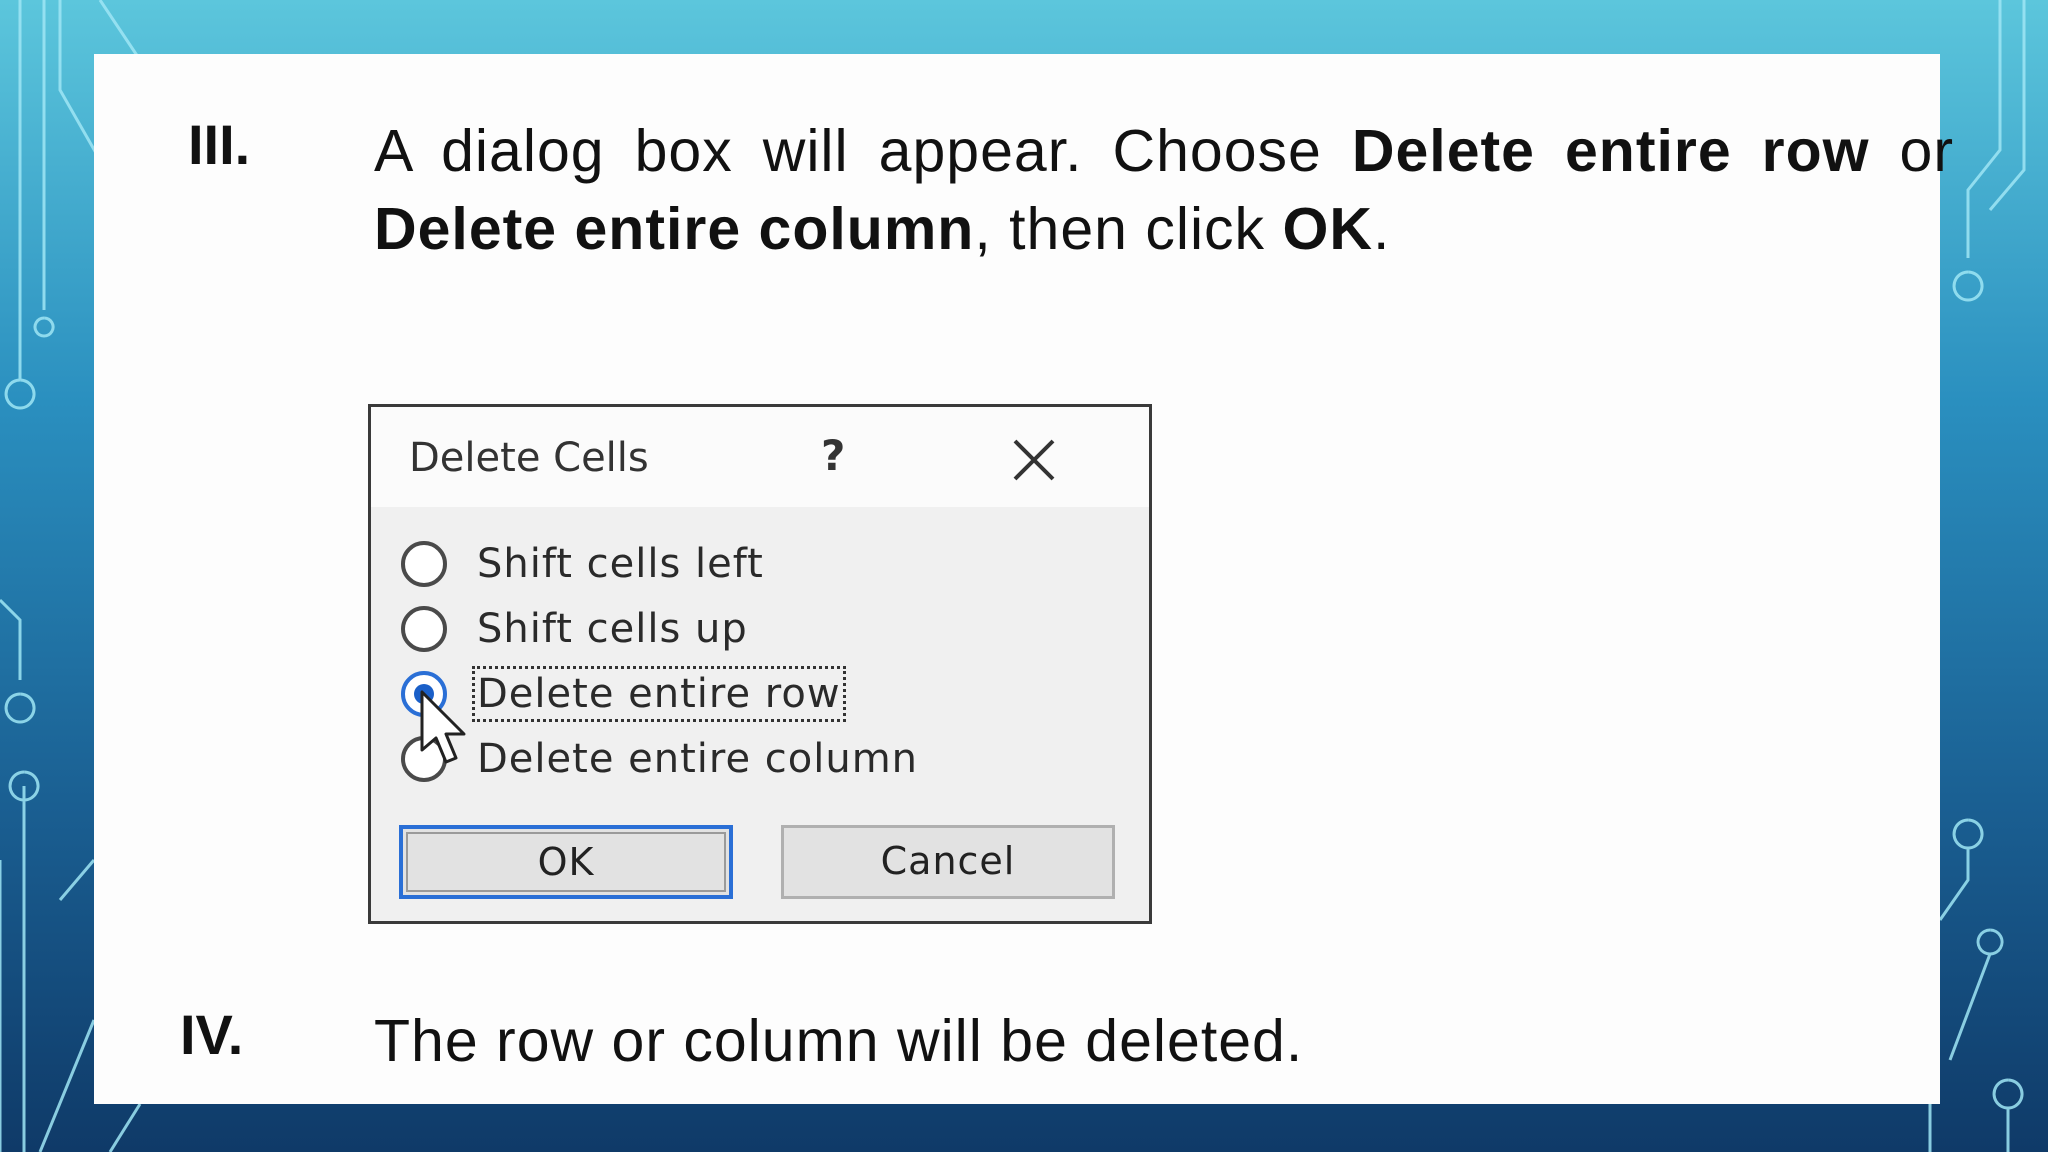 The image size is (2048, 1152). Describe the element at coordinates (863, 151) in the screenshot. I see `step-text-part: A dialog box will appear. Choose` at that location.